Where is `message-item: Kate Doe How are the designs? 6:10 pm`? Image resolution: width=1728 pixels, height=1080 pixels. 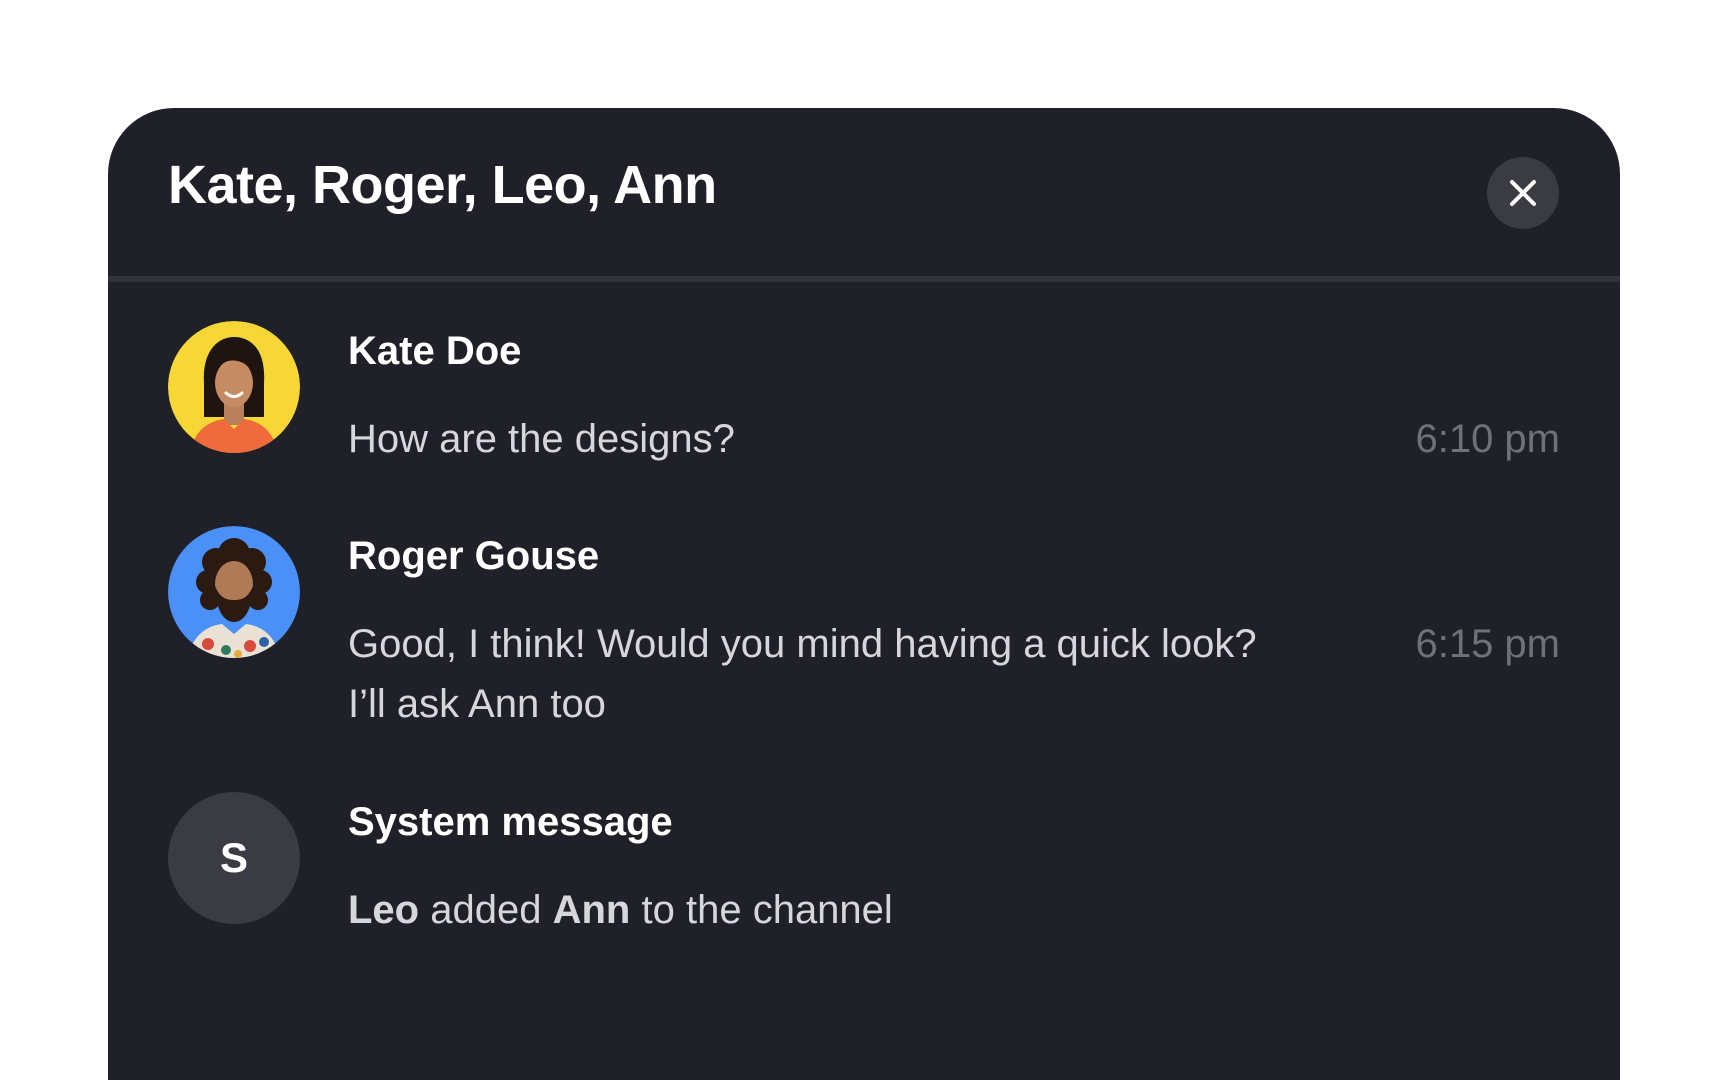 message-item: Kate Doe How are the designs? 6:10 pm is located at coordinates (864, 391).